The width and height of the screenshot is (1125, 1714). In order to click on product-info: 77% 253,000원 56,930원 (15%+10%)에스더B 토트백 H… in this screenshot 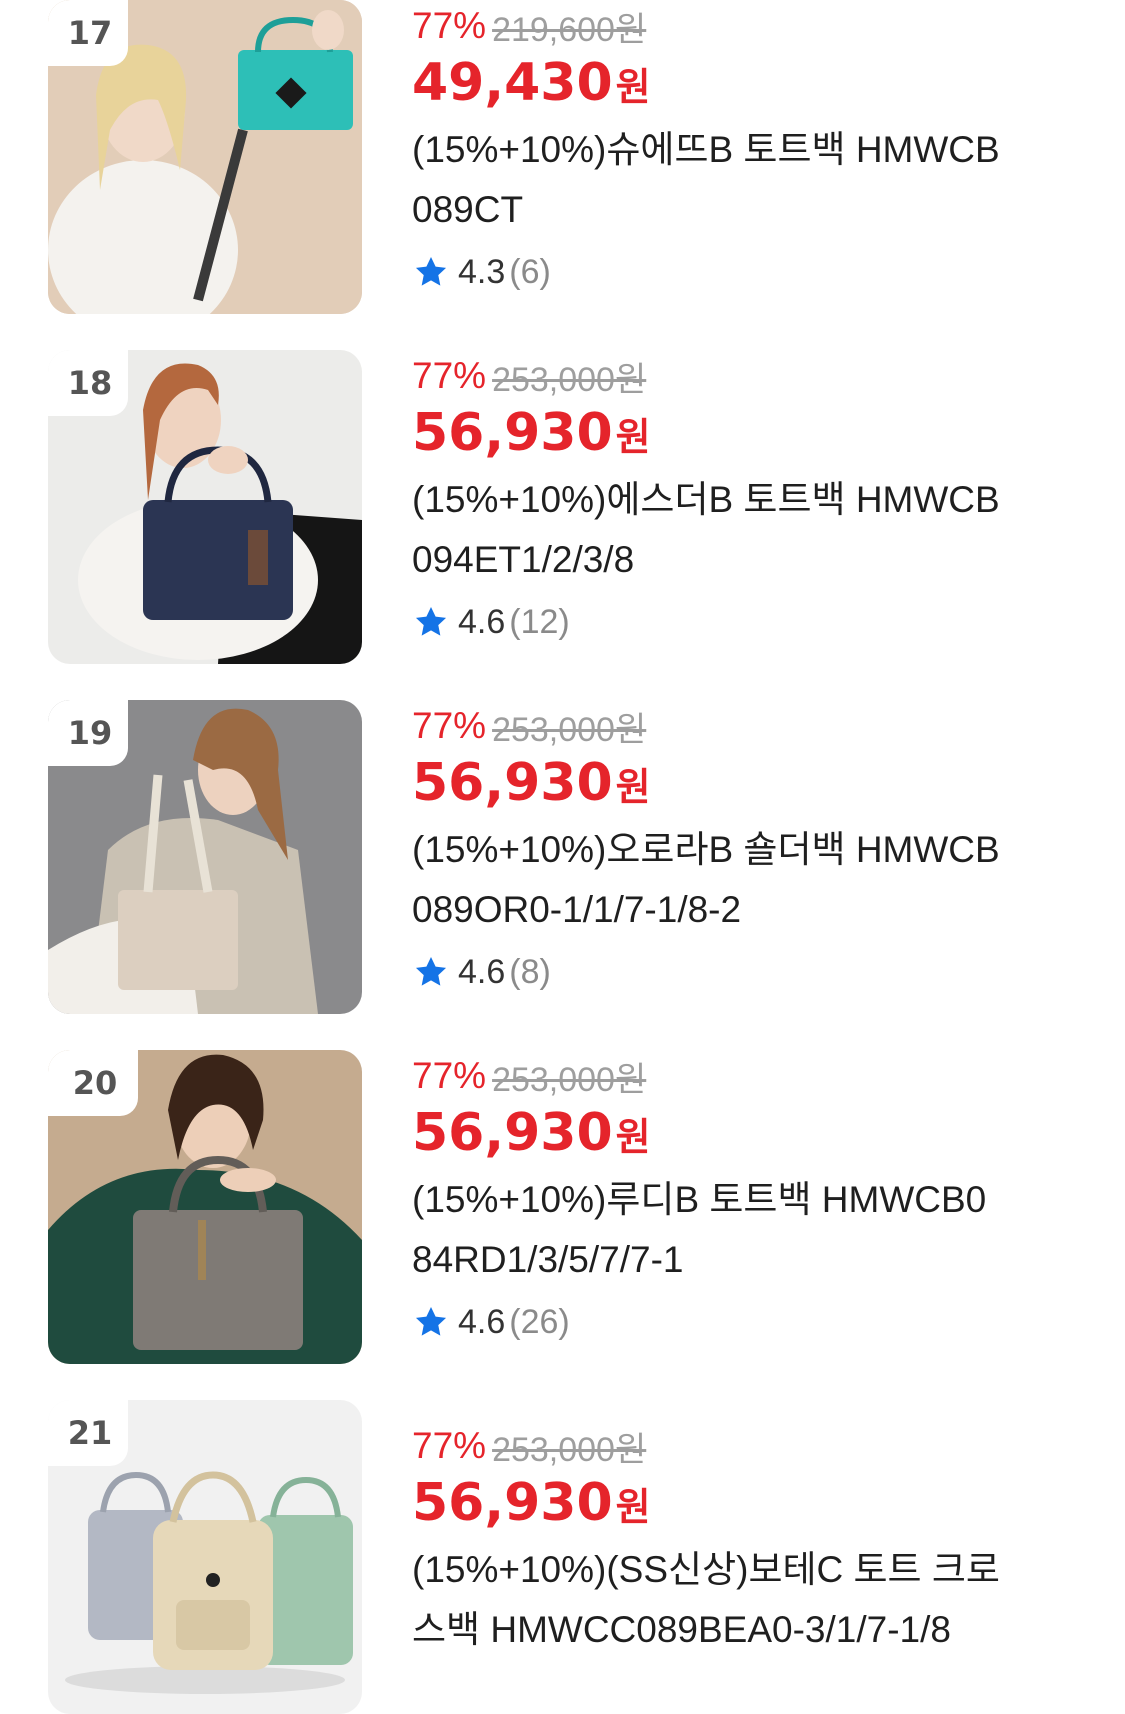, I will do `click(747, 500)`.